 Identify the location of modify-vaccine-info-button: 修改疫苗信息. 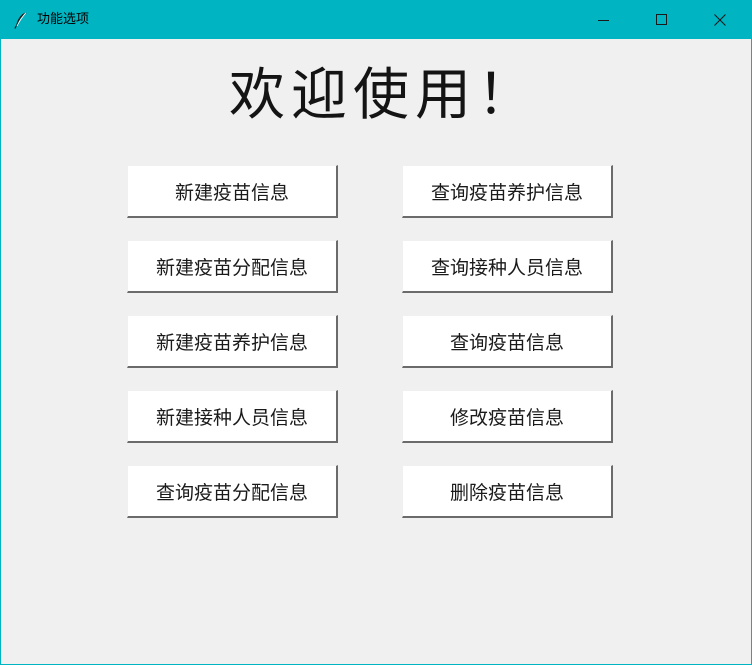
(507, 416).